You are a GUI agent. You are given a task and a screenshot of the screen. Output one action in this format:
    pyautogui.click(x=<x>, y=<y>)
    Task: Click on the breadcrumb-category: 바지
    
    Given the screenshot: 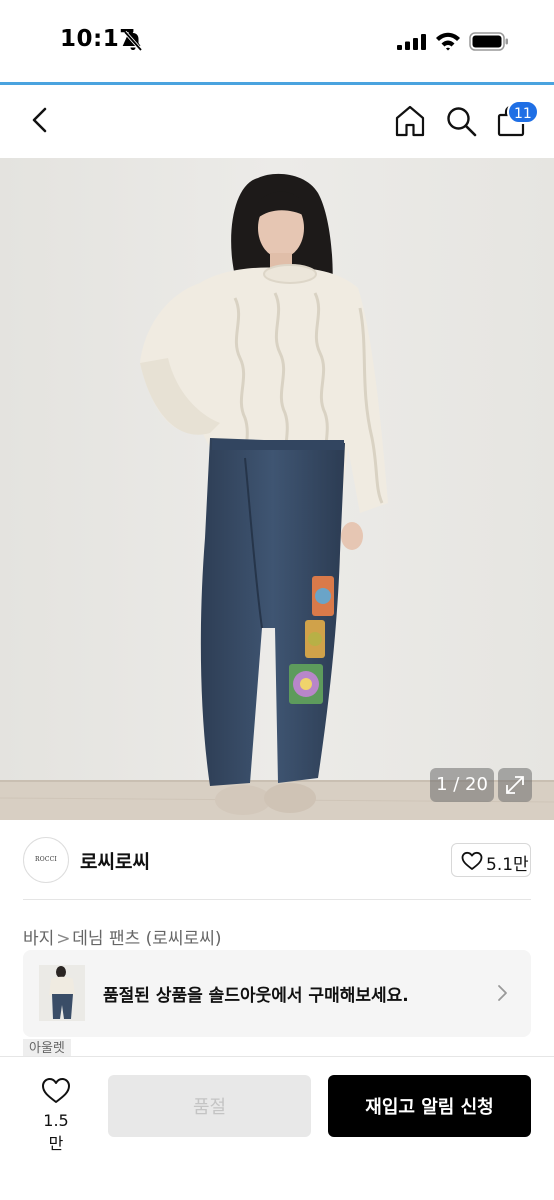 What is the action you would take?
    pyautogui.click(x=38, y=939)
    